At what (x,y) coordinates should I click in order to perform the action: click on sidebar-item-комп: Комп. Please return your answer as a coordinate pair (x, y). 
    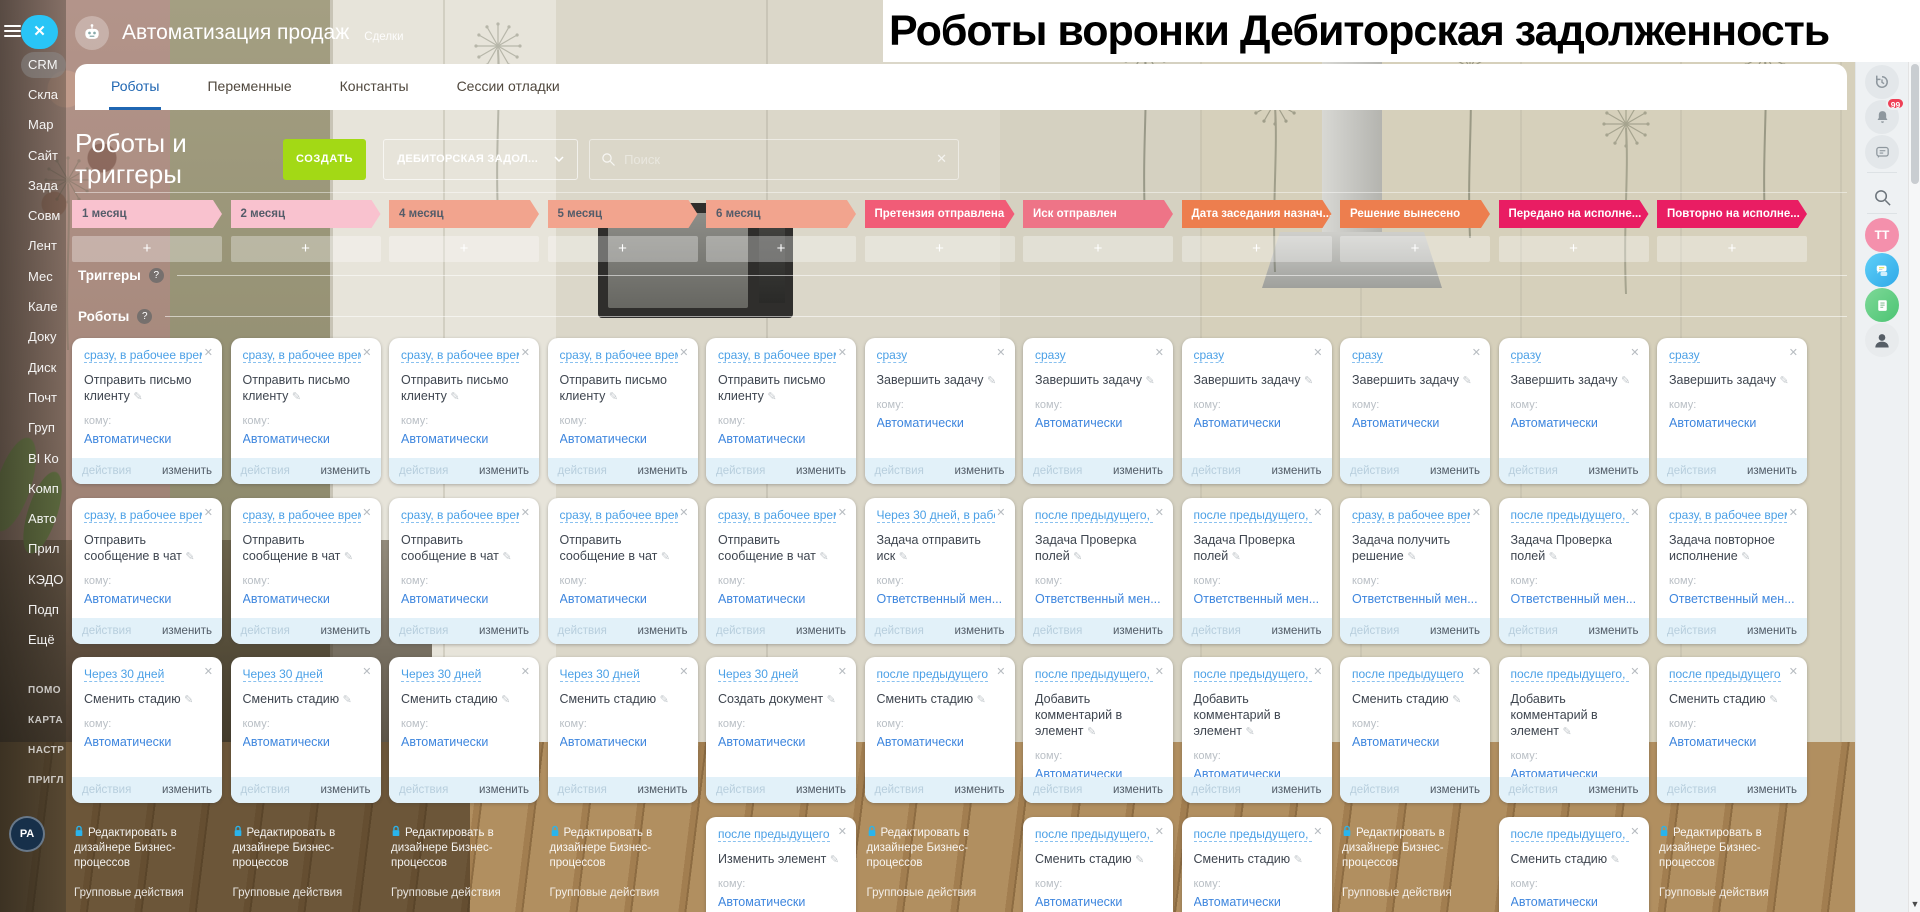
    Looking at the image, I should click on (33, 489).